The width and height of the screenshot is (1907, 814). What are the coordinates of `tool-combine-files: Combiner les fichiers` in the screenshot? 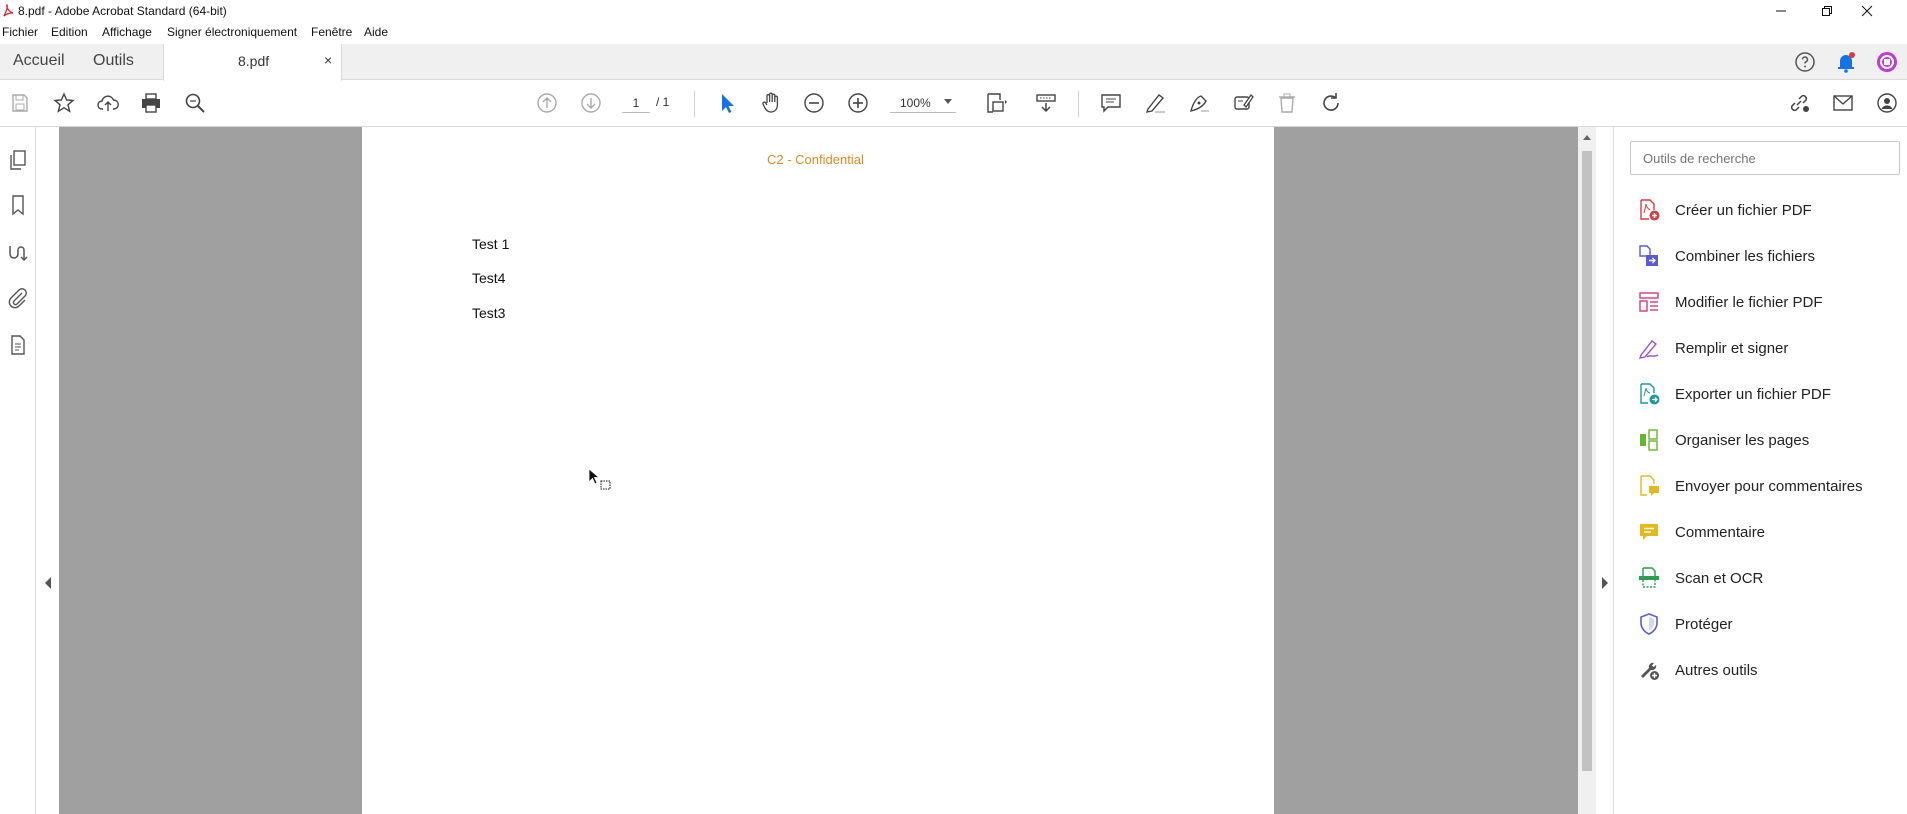 It's located at (1769, 256).